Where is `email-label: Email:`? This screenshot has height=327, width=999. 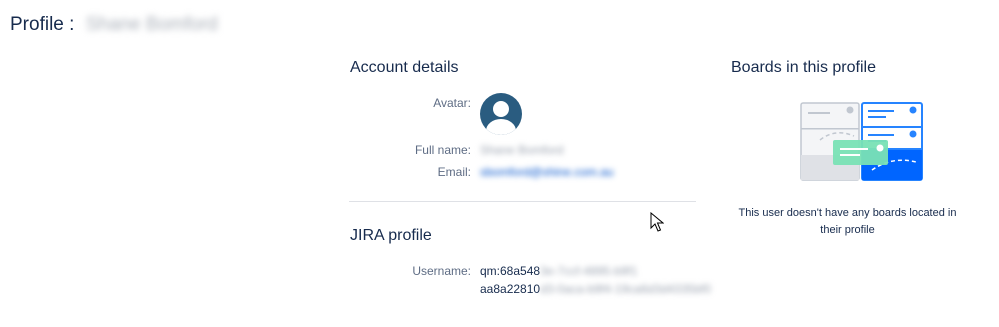 email-label: Email: is located at coordinates (454, 172).